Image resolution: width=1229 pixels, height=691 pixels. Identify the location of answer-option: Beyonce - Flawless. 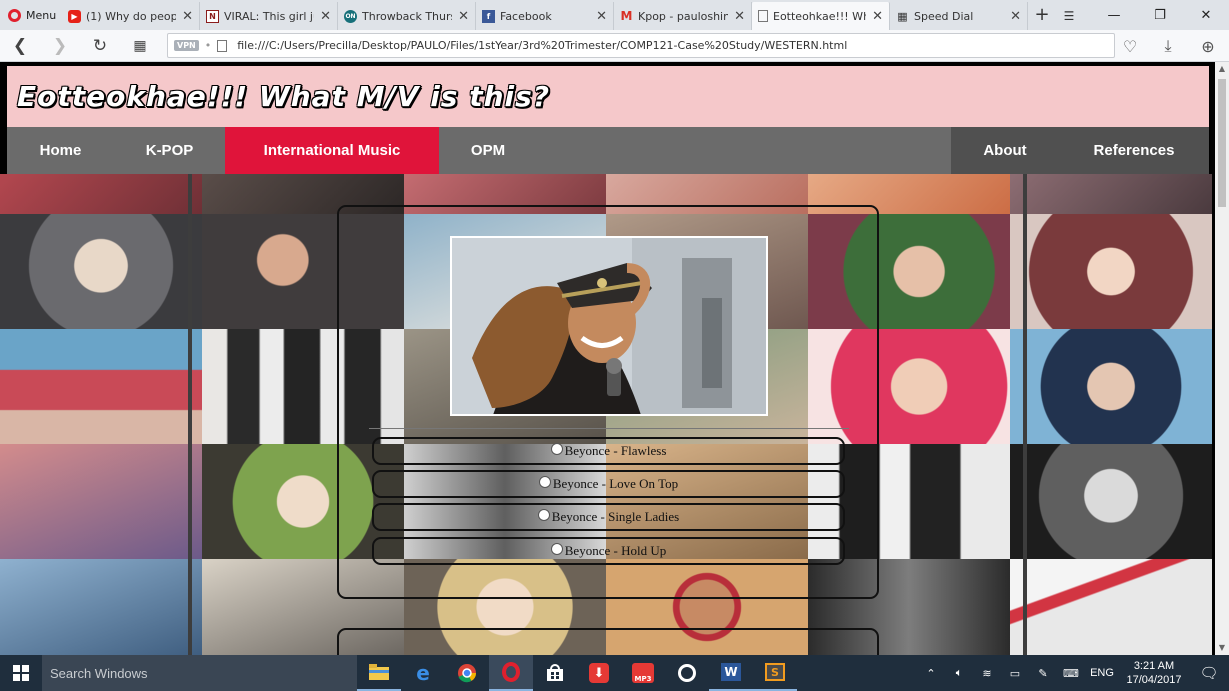
(608, 451).